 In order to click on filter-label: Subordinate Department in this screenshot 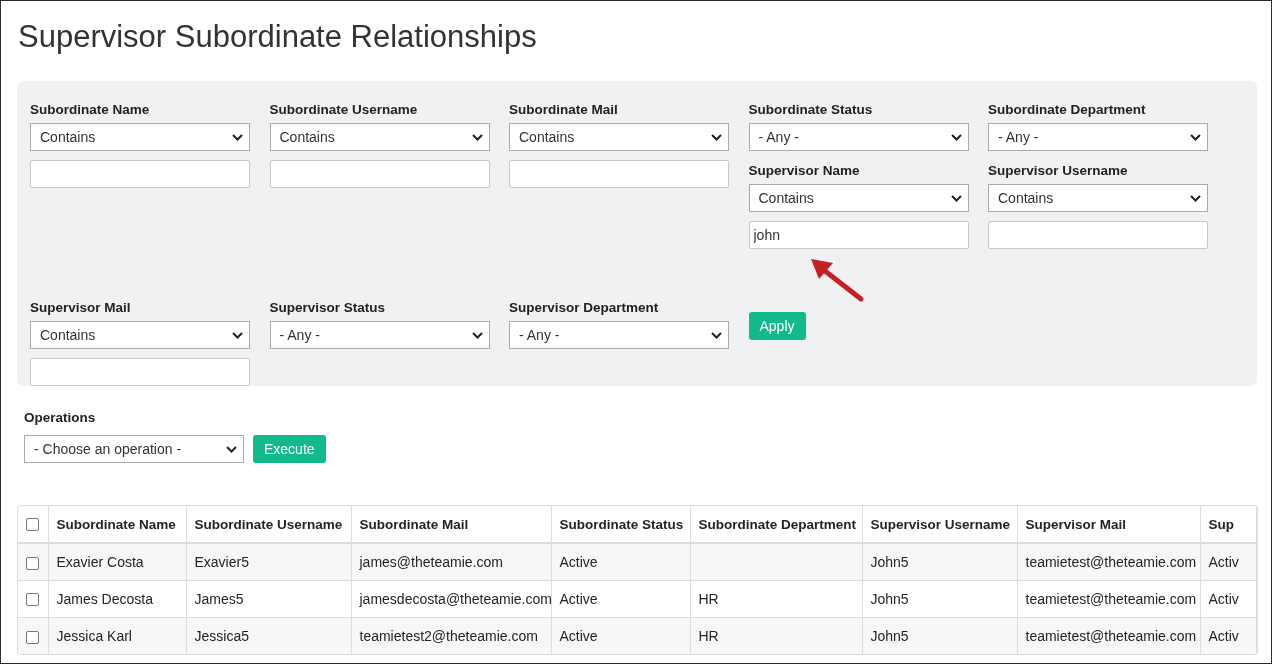, I will do `click(1067, 109)`.